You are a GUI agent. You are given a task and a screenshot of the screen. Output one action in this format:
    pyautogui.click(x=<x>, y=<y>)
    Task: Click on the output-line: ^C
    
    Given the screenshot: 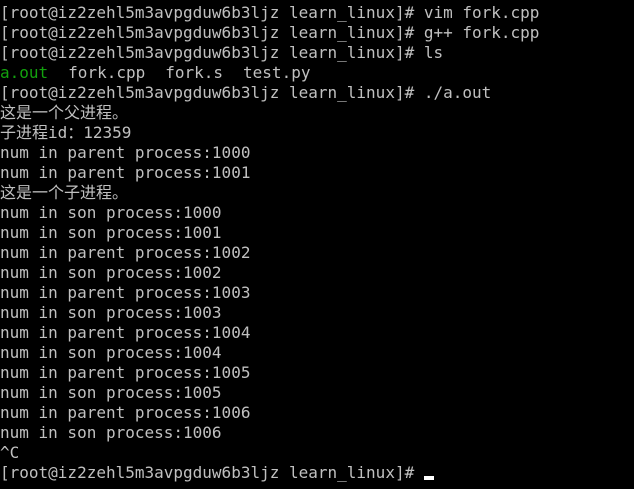 What is the action you would take?
    pyautogui.click(x=10, y=452)
    